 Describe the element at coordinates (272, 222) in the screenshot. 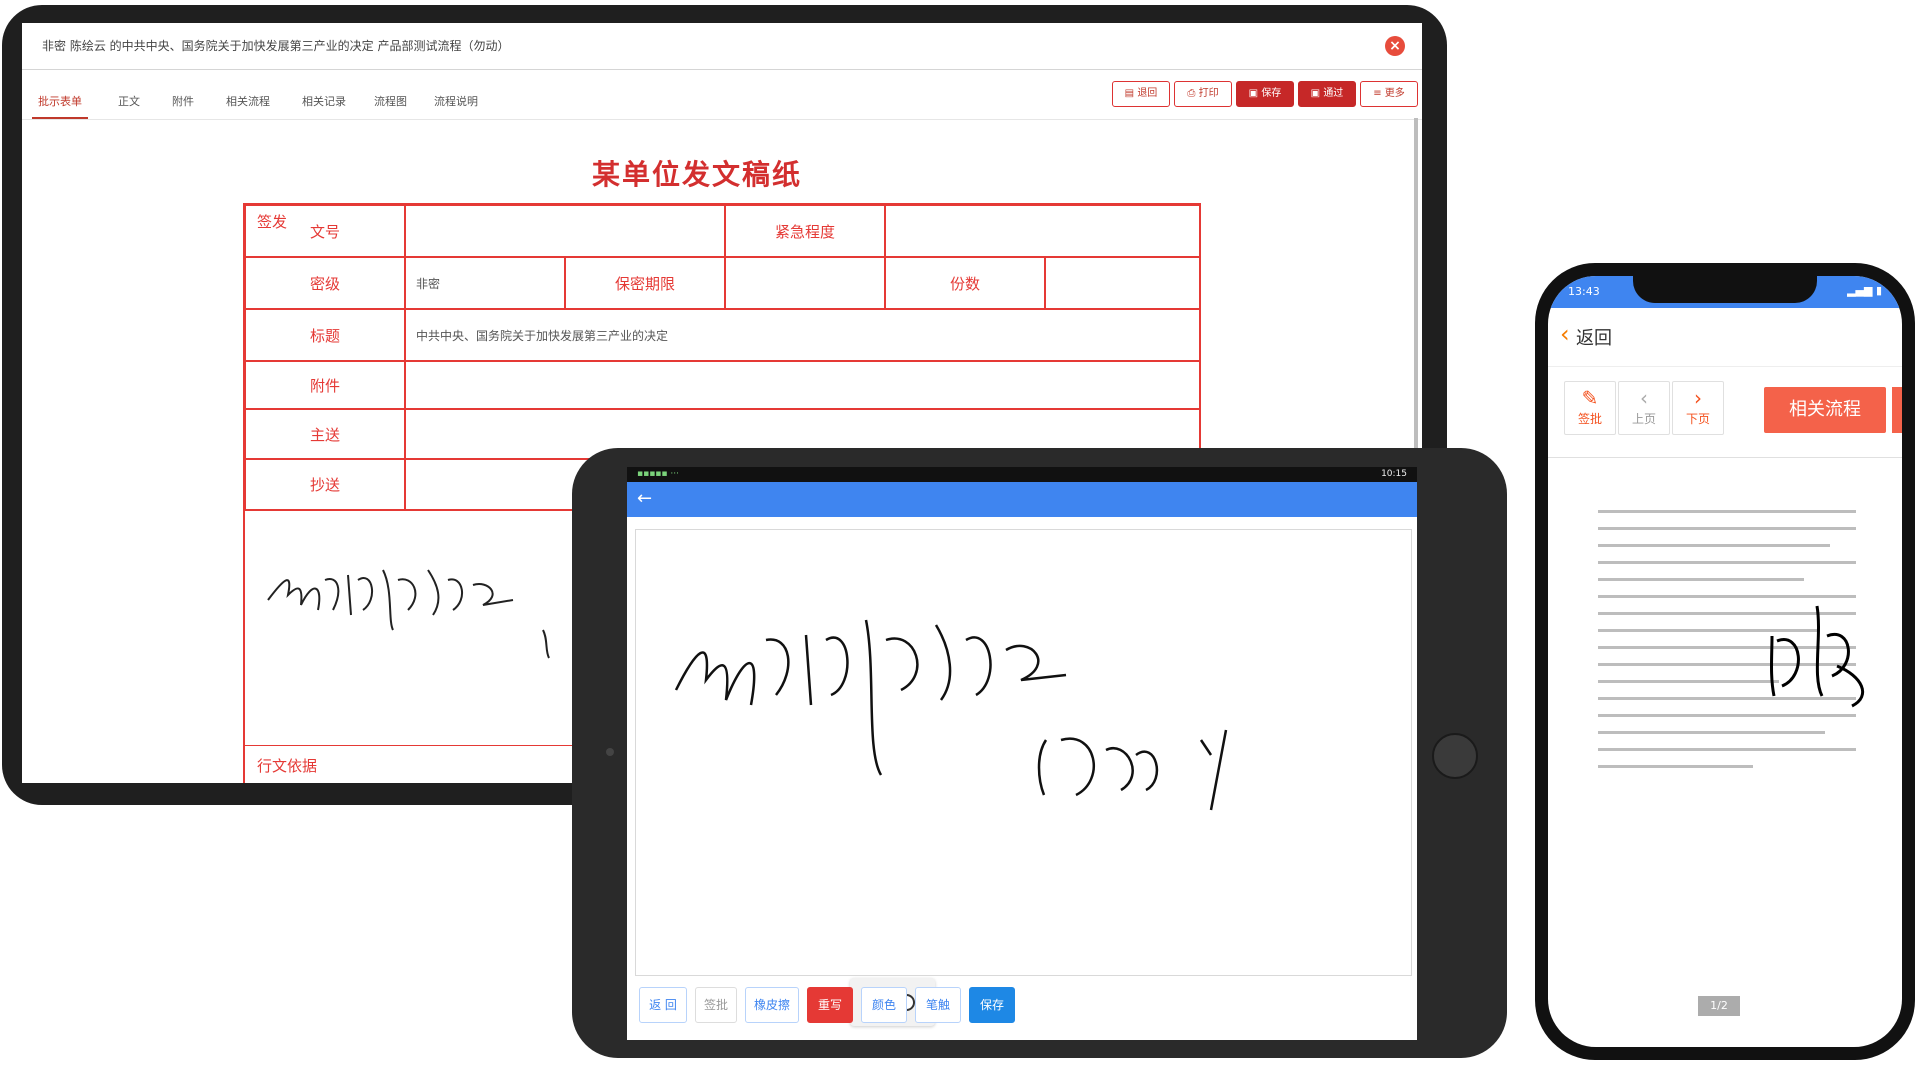

I see `sign-label: 签发` at that location.